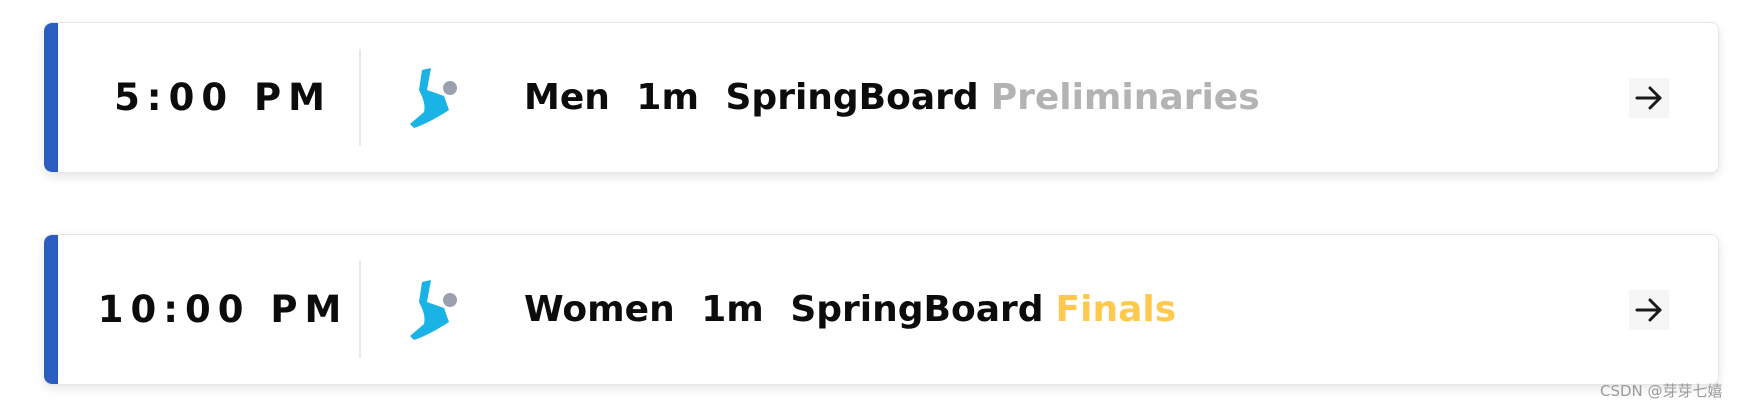  What do you see at coordinates (1116, 309) in the screenshot?
I see `event-stage: Finals` at bounding box center [1116, 309].